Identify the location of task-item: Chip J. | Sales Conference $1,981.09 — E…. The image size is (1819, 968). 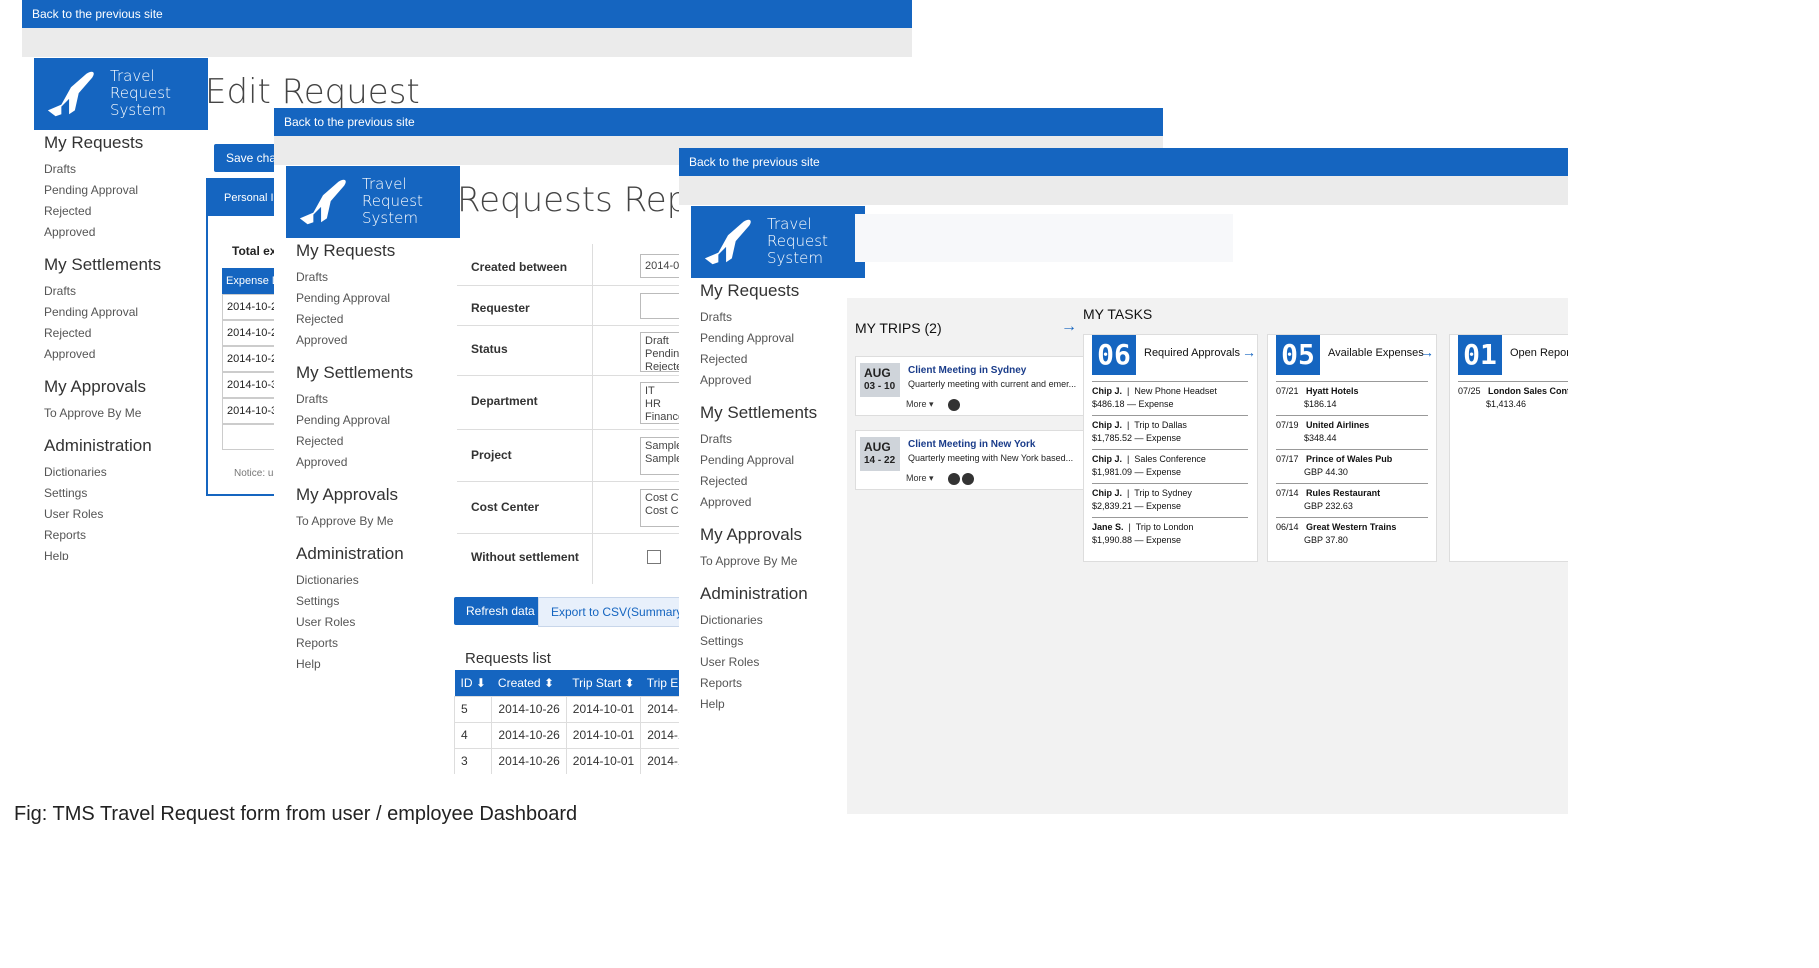
(1149, 466).